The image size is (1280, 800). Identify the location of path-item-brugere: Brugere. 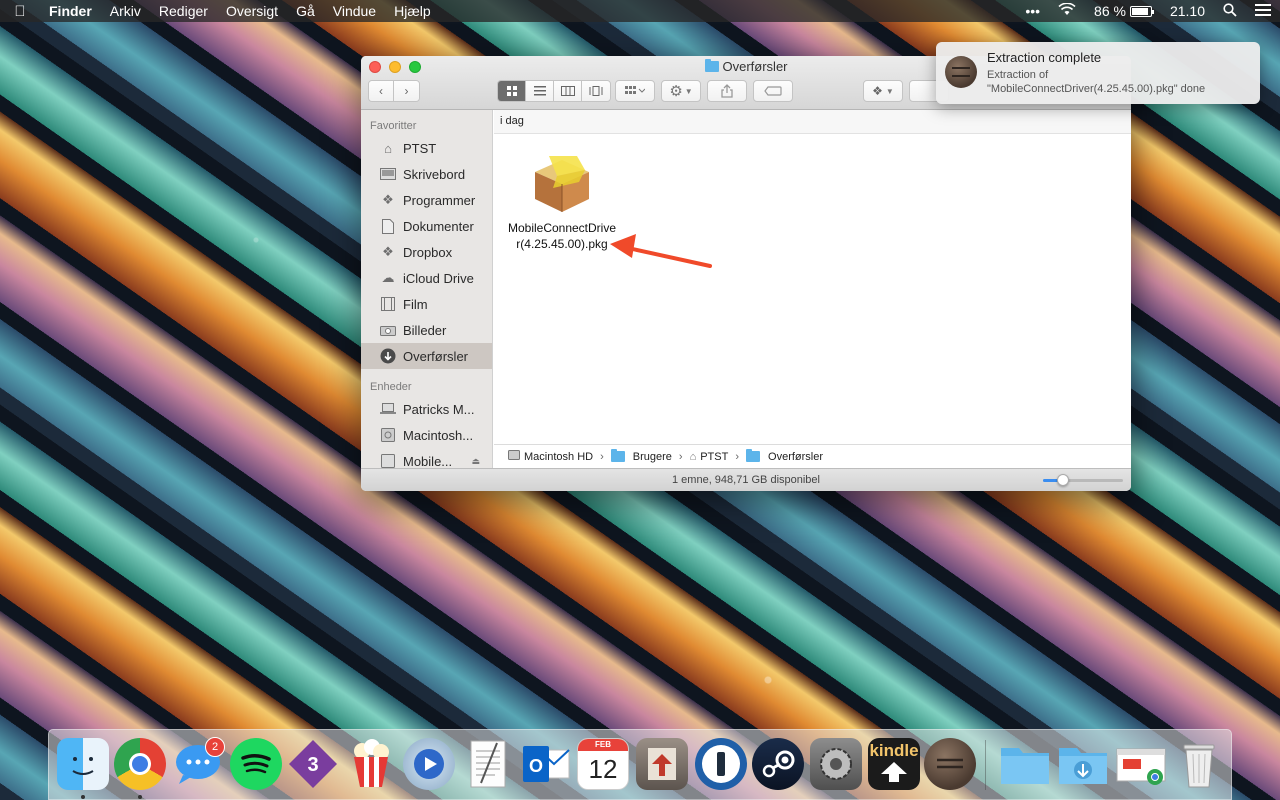
(652, 457).